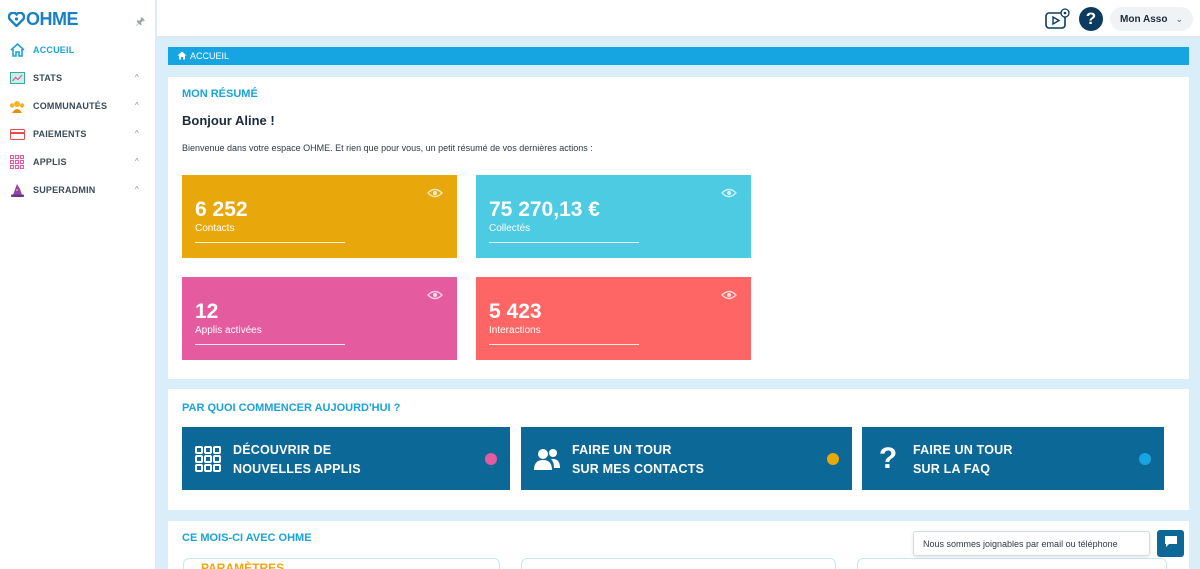 The image size is (1200, 569). Describe the element at coordinates (613, 318) in the screenshot. I see `stat-tile-interactions: 5 423 Interactions` at that location.